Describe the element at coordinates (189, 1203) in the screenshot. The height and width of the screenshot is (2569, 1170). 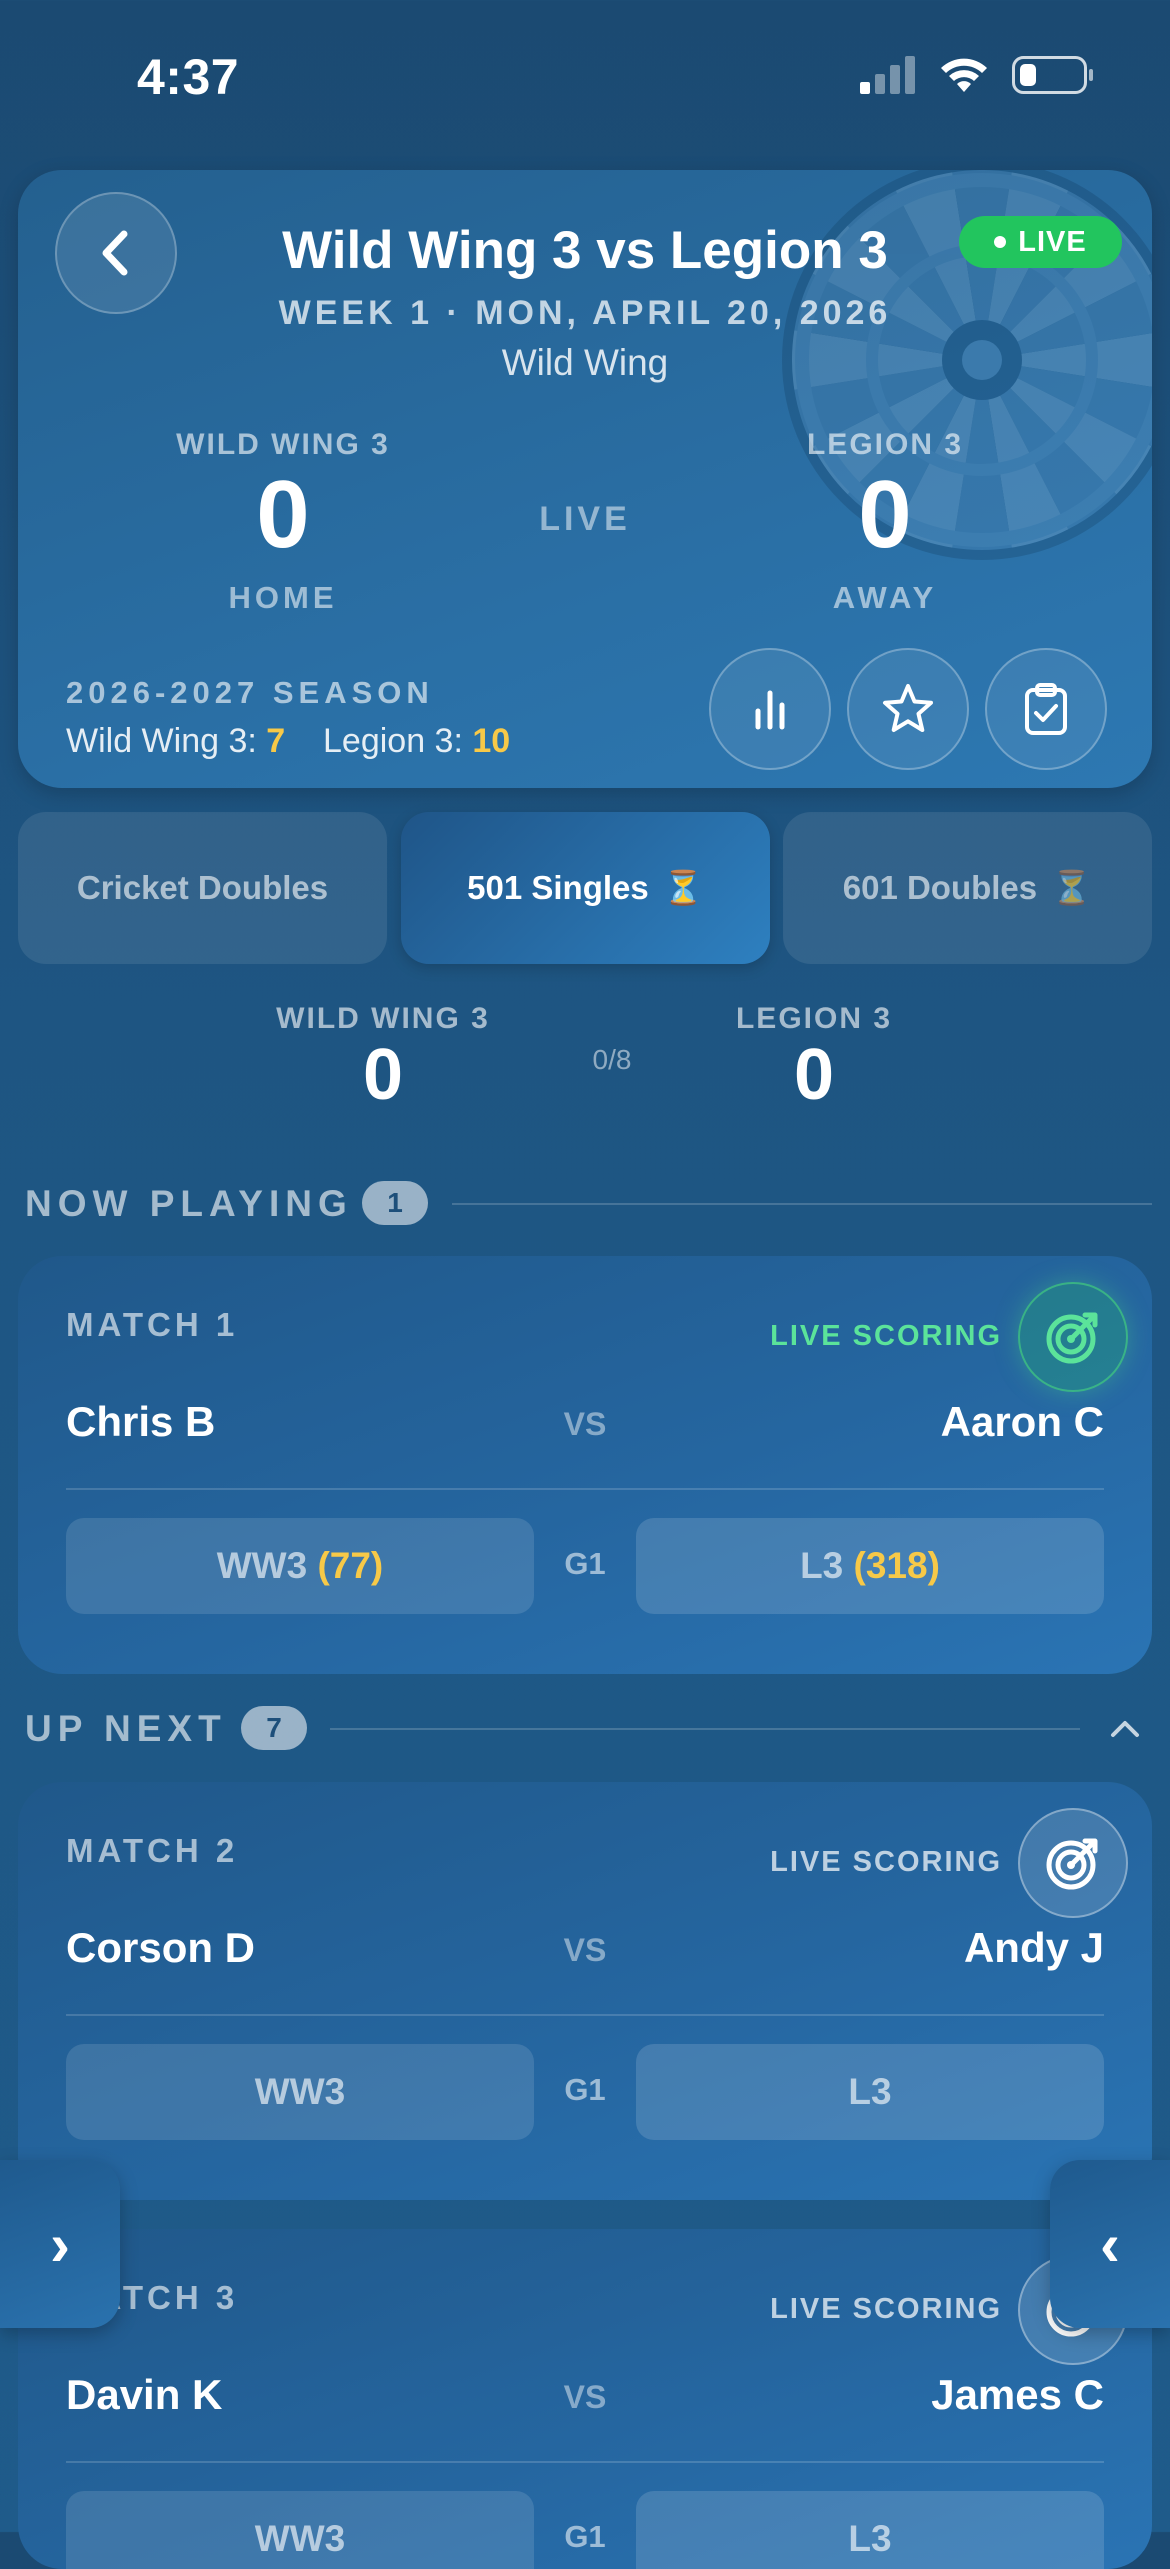
I see `now-playing-title: NOW PLAYING` at that location.